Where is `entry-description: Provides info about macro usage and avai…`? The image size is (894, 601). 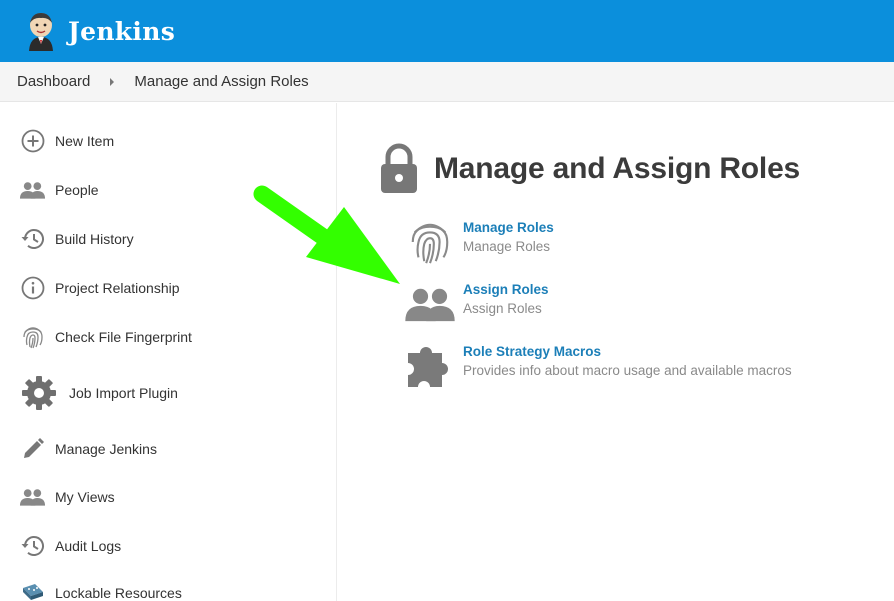
entry-description: Provides info about macro usage and avai… is located at coordinates (627, 370).